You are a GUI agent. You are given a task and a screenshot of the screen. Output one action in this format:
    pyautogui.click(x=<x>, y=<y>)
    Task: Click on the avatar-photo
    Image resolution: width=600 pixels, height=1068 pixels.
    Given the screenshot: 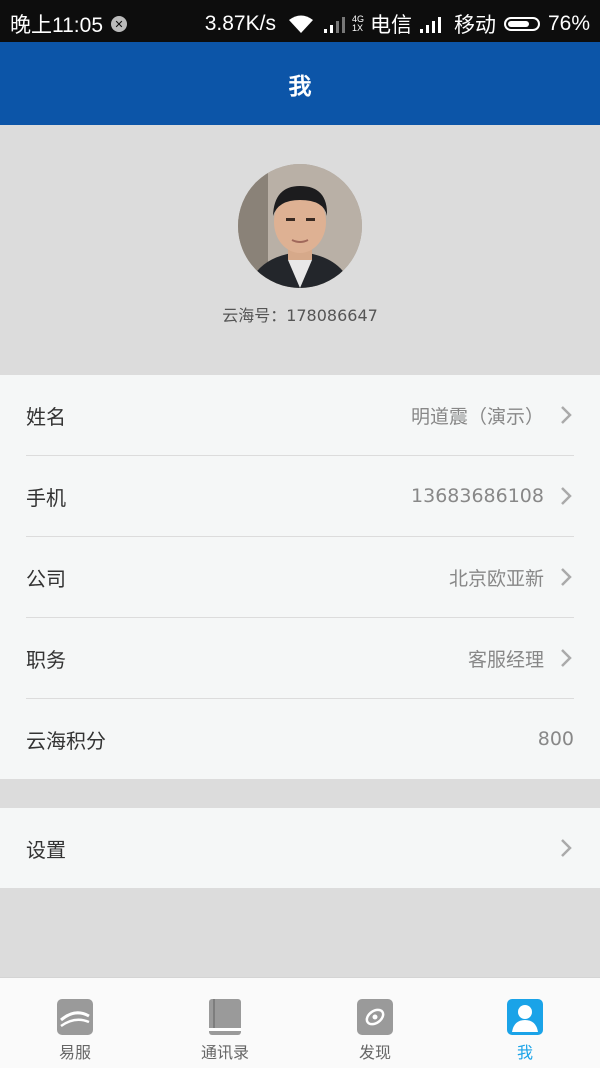 What is the action you would take?
    pyautogui.click(x=300, y=226)
    